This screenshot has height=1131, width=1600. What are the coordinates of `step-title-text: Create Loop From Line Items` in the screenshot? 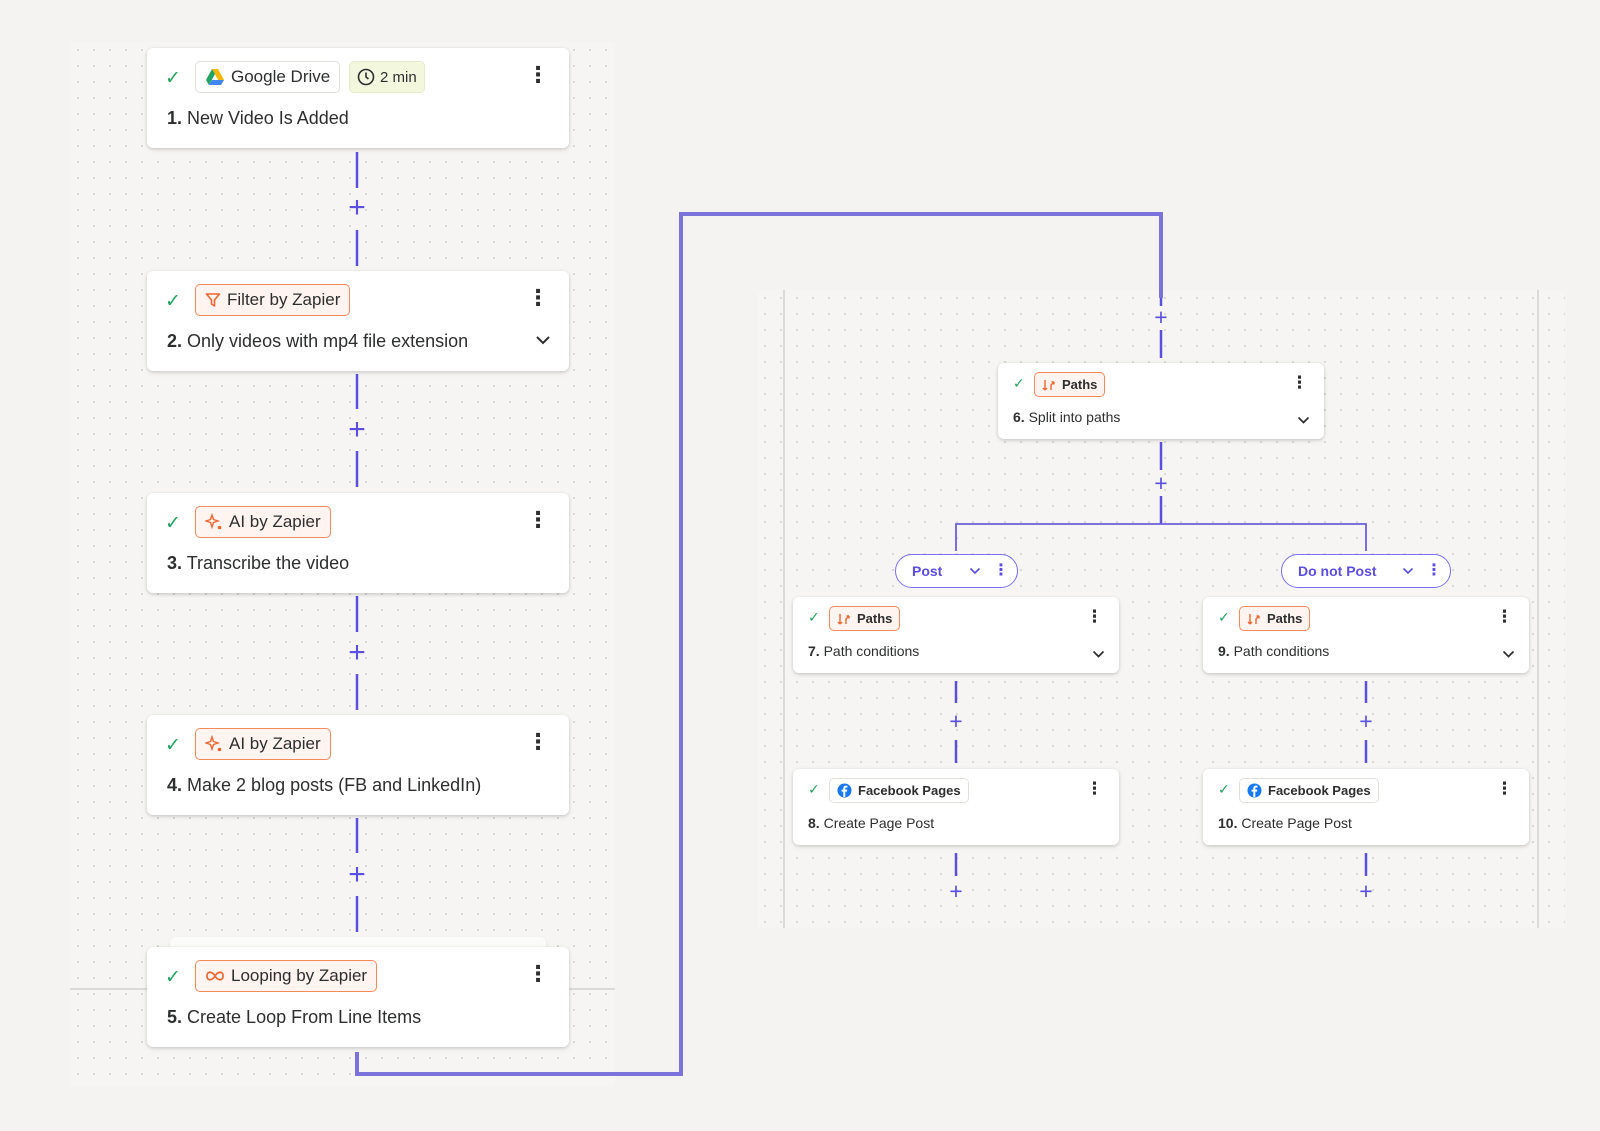 It's located at (304, 1017).